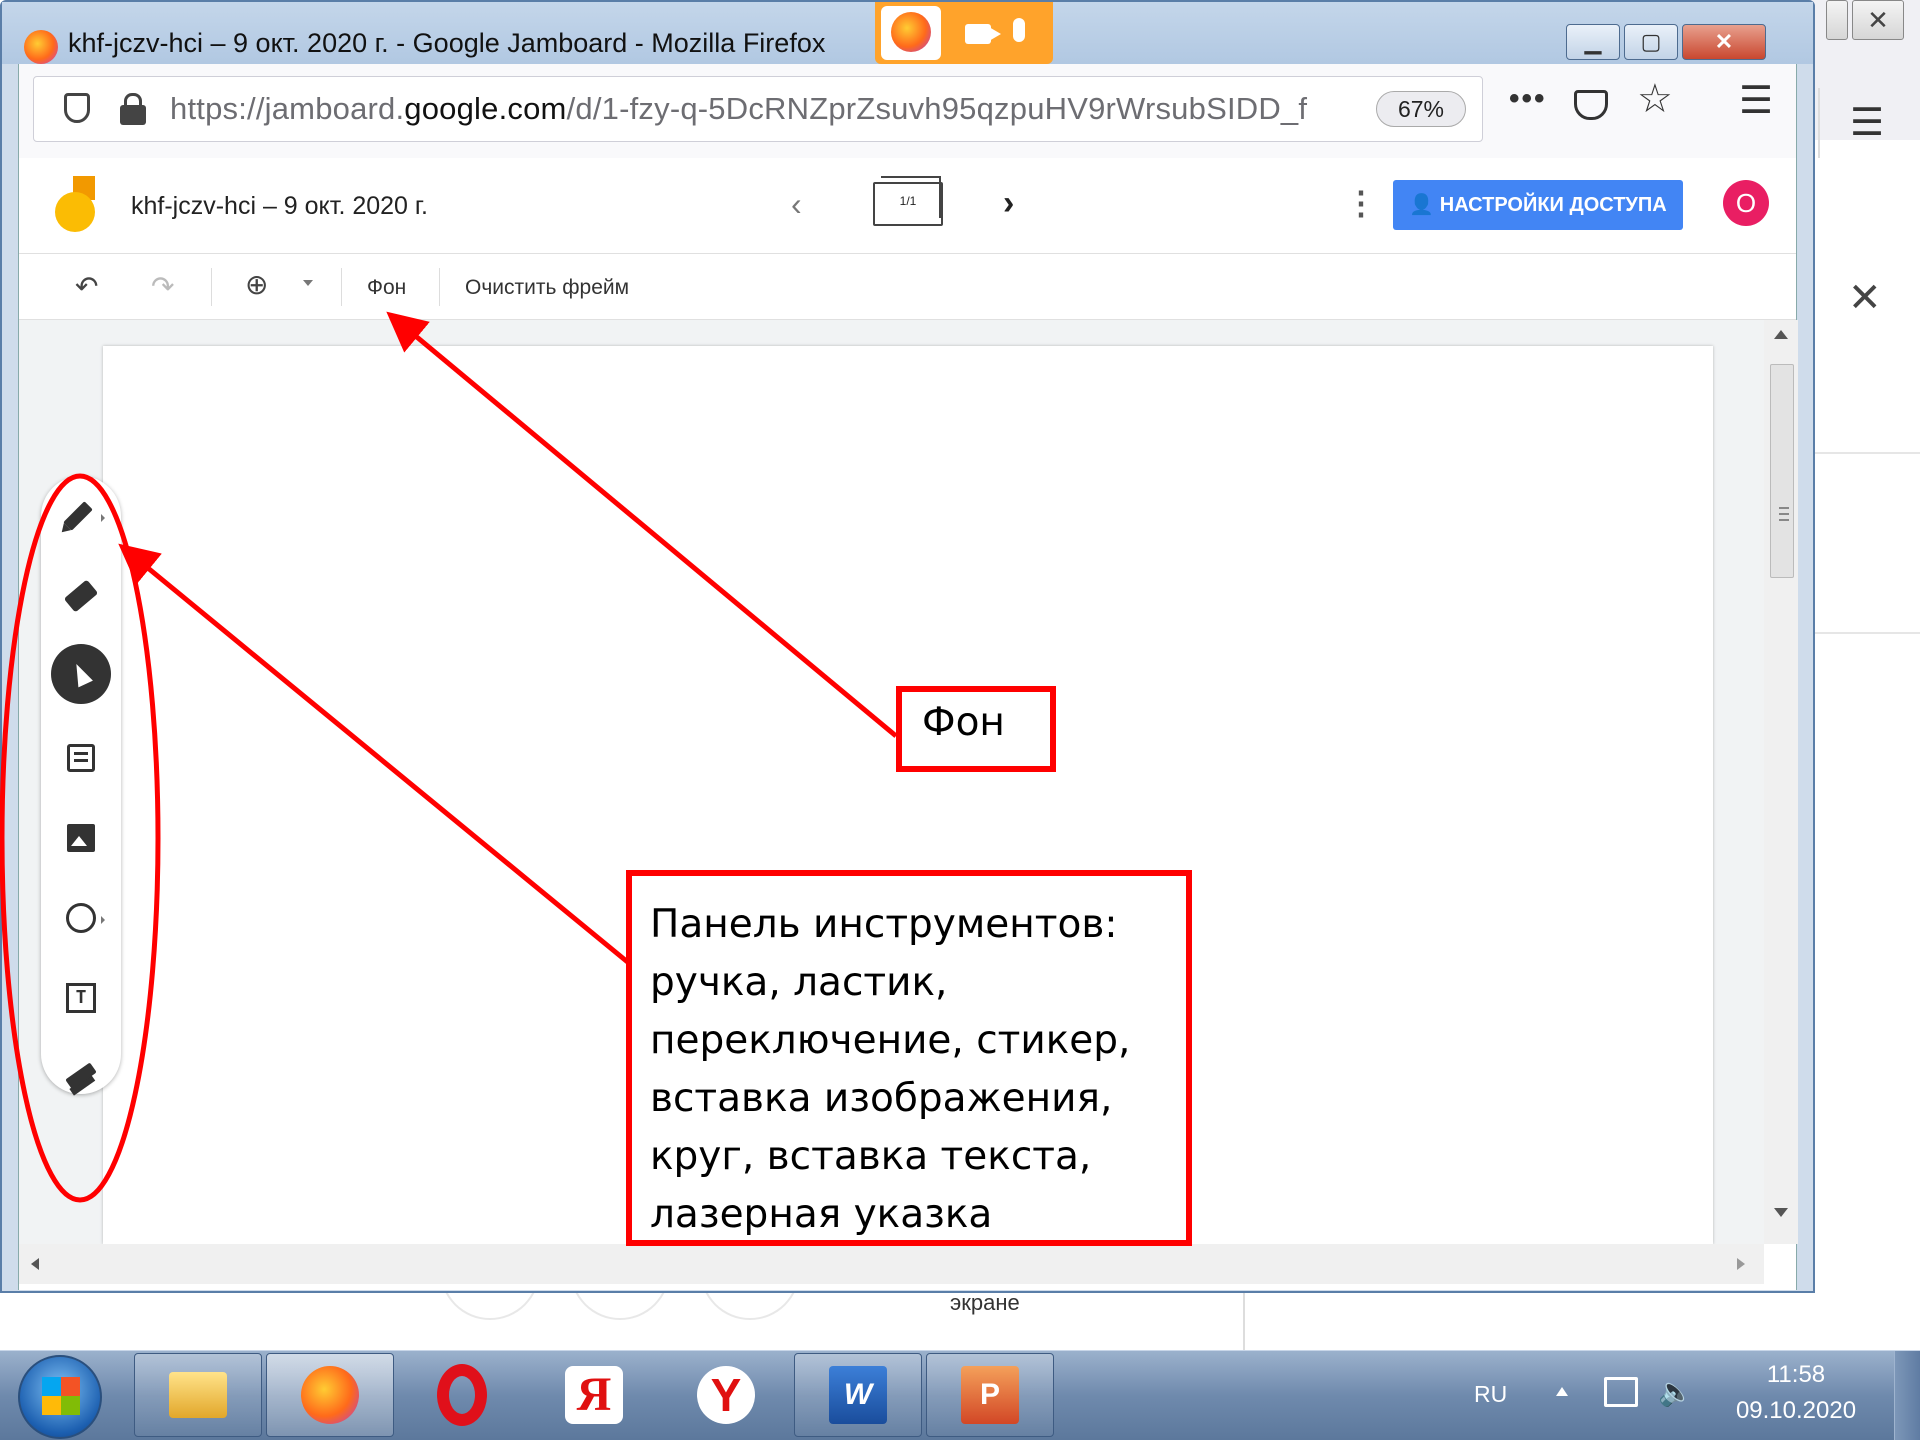  What do you see at coordinates (1490, 1394) in the screenshot?
I see `language-indicator: RU` at bounding box center [1490, 1394].